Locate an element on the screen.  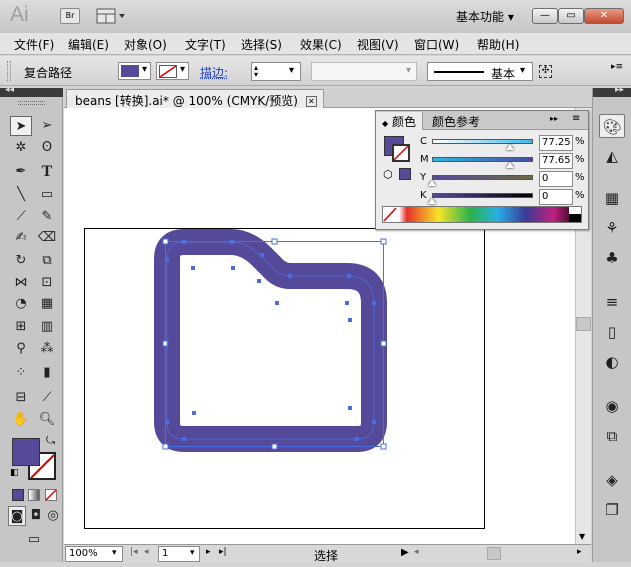
swap-fill-stroke-icon: ⤿ is located at coordinates (50, 441).